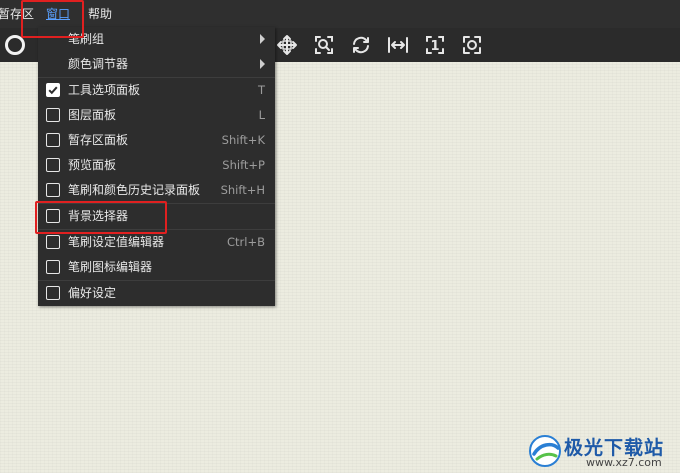 This screenshot has height=473, width=680. I want to click on menu-item-shortcut: Ctrl+B, so click(246, 242).